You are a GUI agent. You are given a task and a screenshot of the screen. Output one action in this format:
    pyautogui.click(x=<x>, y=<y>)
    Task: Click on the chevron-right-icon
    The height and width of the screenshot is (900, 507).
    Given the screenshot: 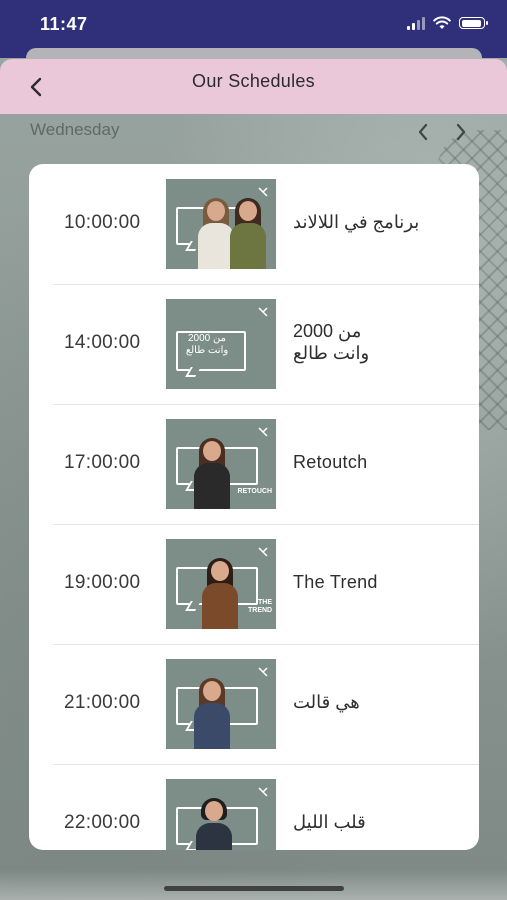 What is the action you would take?
    pyautogui.click(x=461, y=132)
    